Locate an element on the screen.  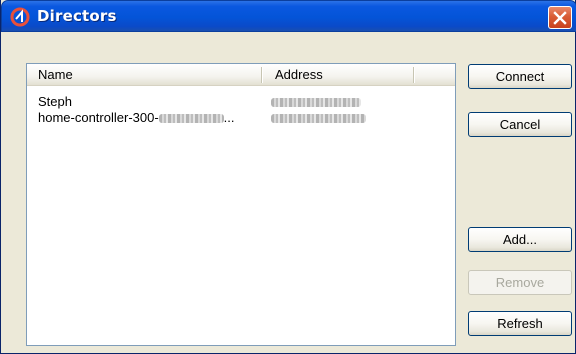
control4-logo-icon is located at coordinates (20, 17).